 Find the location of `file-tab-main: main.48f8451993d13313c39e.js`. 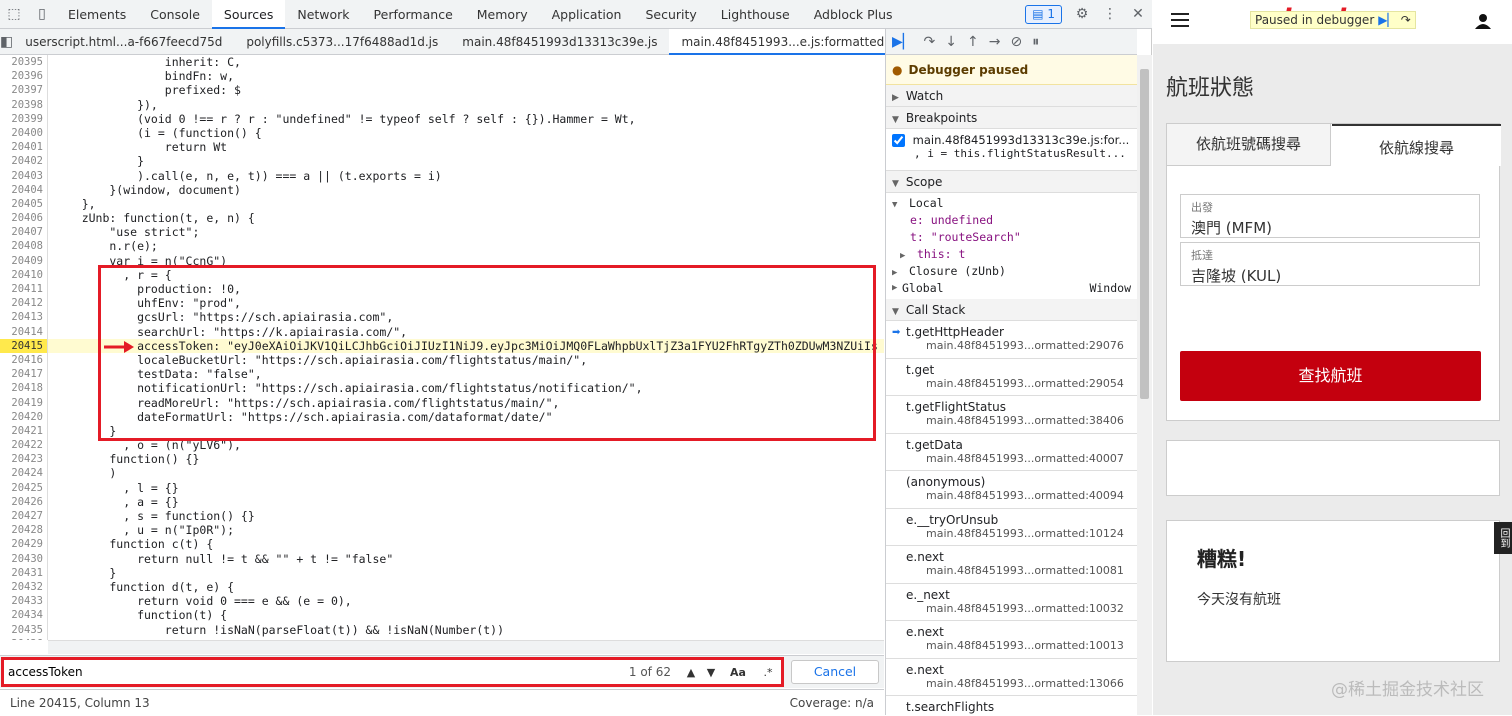

file-tab-main: main.48f8451993d13313c39e.js is located at coordinates (559, 42).